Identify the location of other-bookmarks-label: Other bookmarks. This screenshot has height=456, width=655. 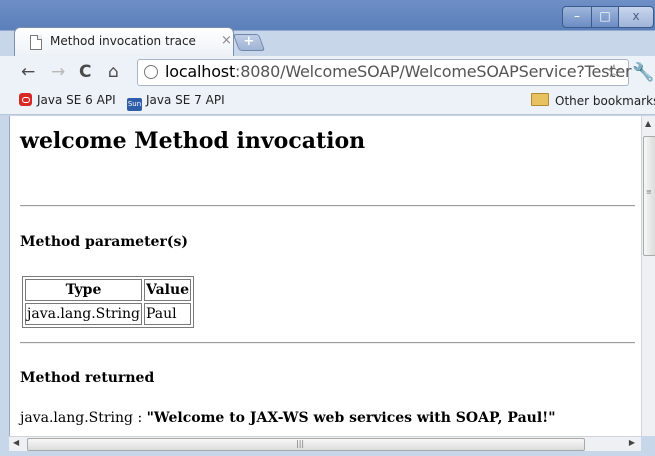
(605, 101).